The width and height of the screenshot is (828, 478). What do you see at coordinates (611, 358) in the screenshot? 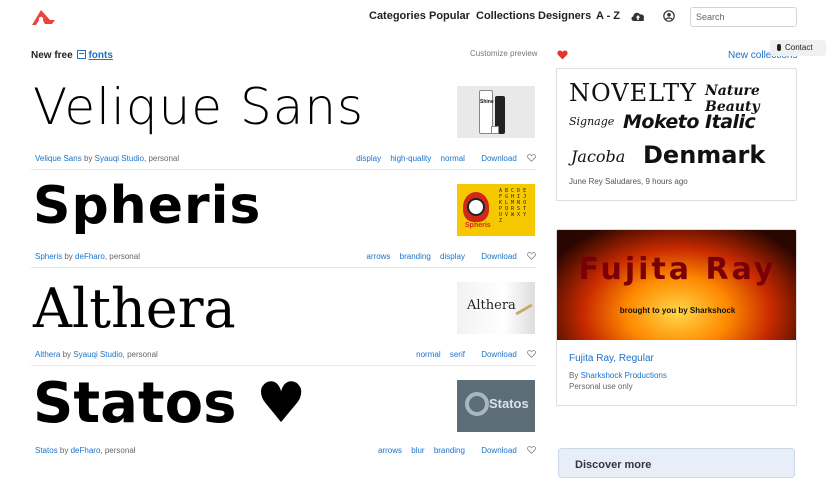
I see `featured-font-link: Fujita Ray, Regular` at bounding box center [611, 358].